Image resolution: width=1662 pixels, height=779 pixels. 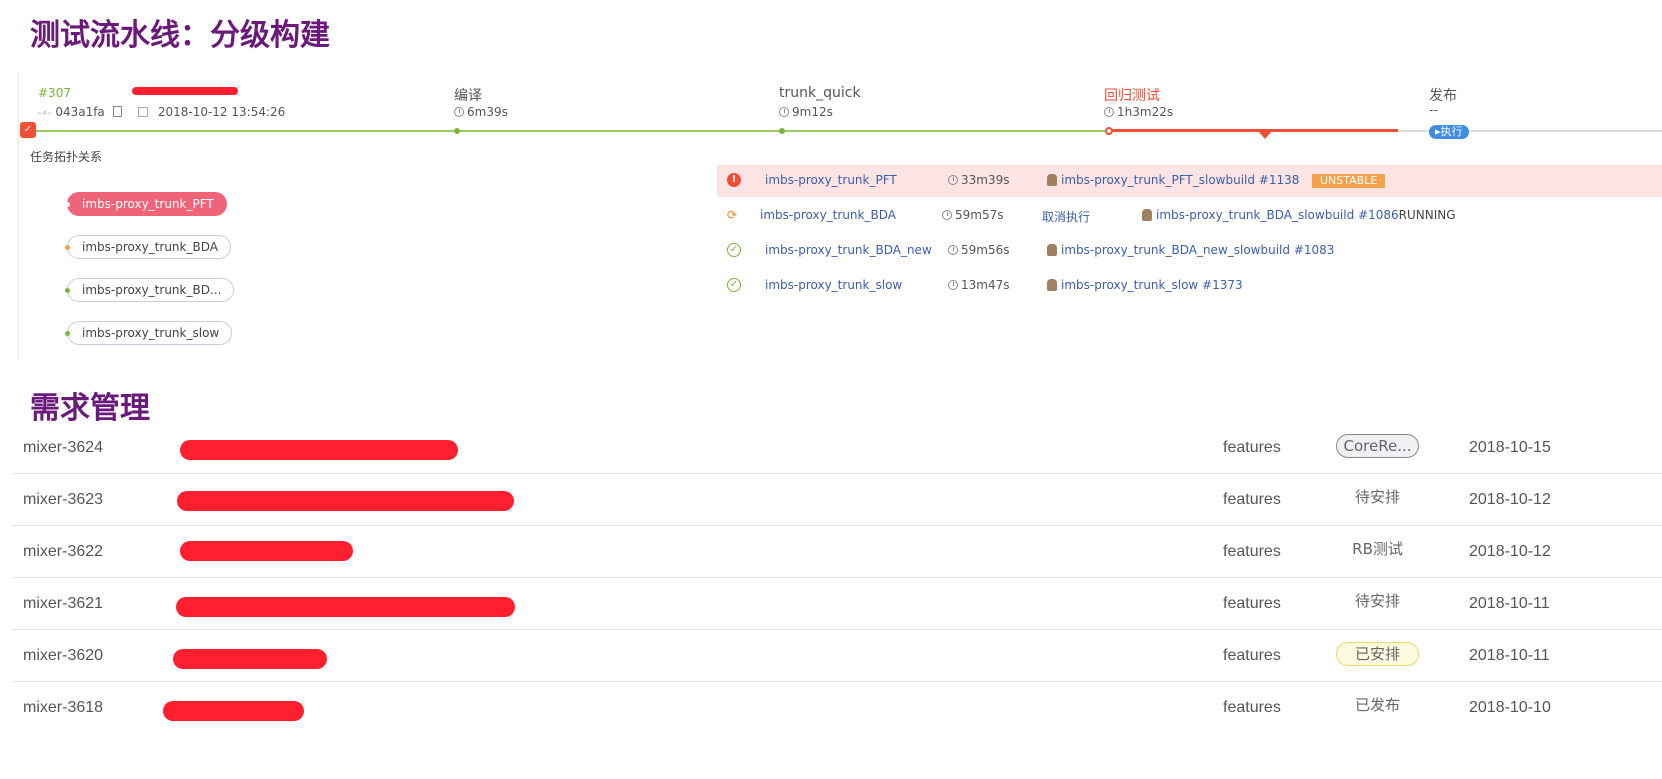 What do you see at coordinates (63, 448) in the screenshot?
I see `requirement-id: mixer-3624` at bounding box center [63, 448].